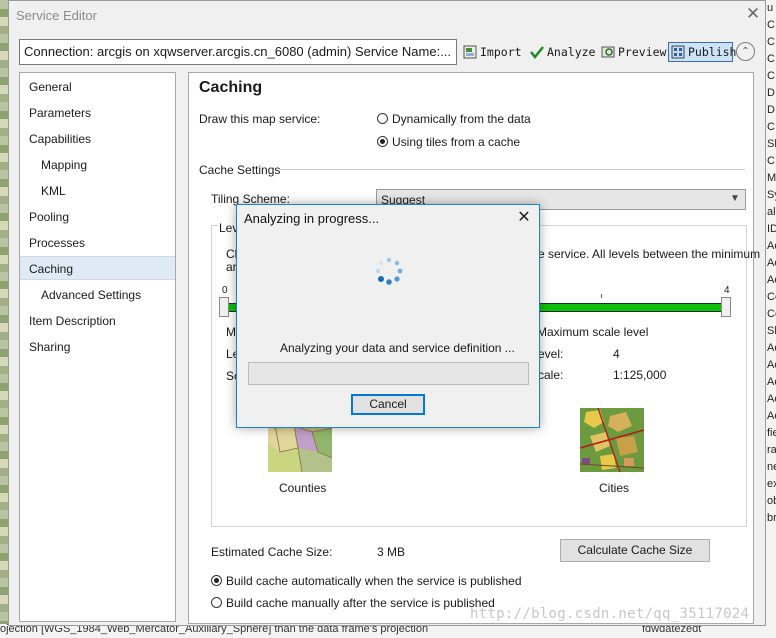  What do you see at coordinates (231, 87) in the screenshot?
I see `page-title: Caching` at bounding box center [231, 87].